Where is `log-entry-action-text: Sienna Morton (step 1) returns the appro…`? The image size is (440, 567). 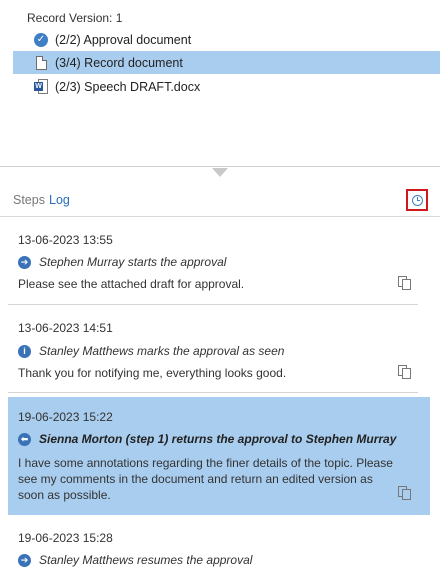
log-entry-action-text: Sienna Morton (step 1) returns the appro… is located at coordinates (218, 439).